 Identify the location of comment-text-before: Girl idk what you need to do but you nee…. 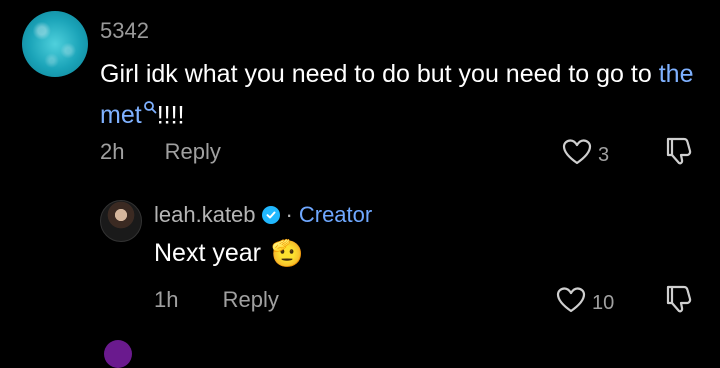
(379, 74).